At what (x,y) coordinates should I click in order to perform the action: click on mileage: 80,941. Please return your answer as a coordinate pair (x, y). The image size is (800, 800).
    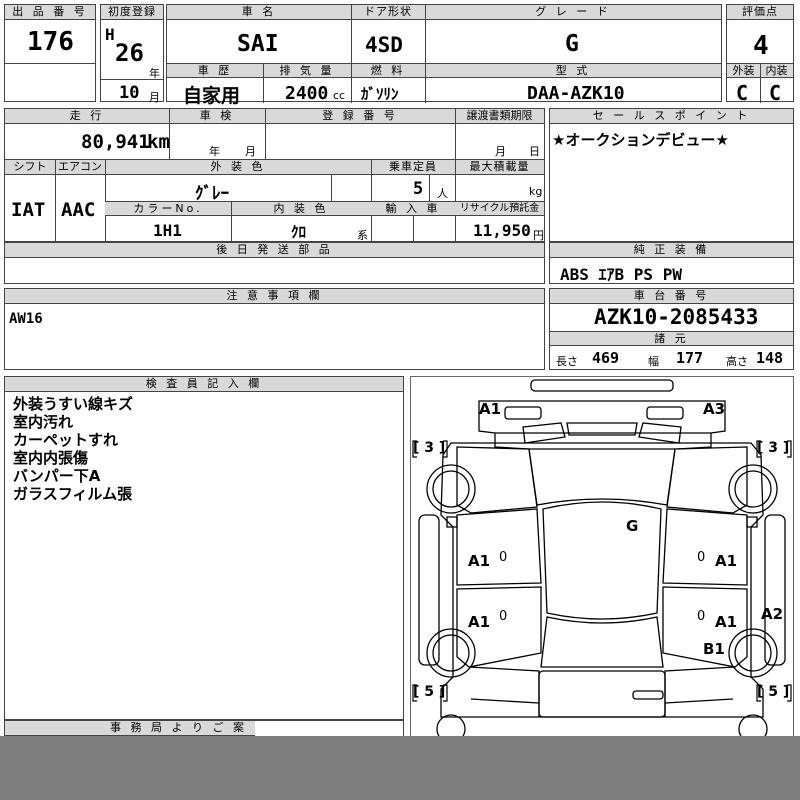
    Looking at the image, I should click on (115, 142).